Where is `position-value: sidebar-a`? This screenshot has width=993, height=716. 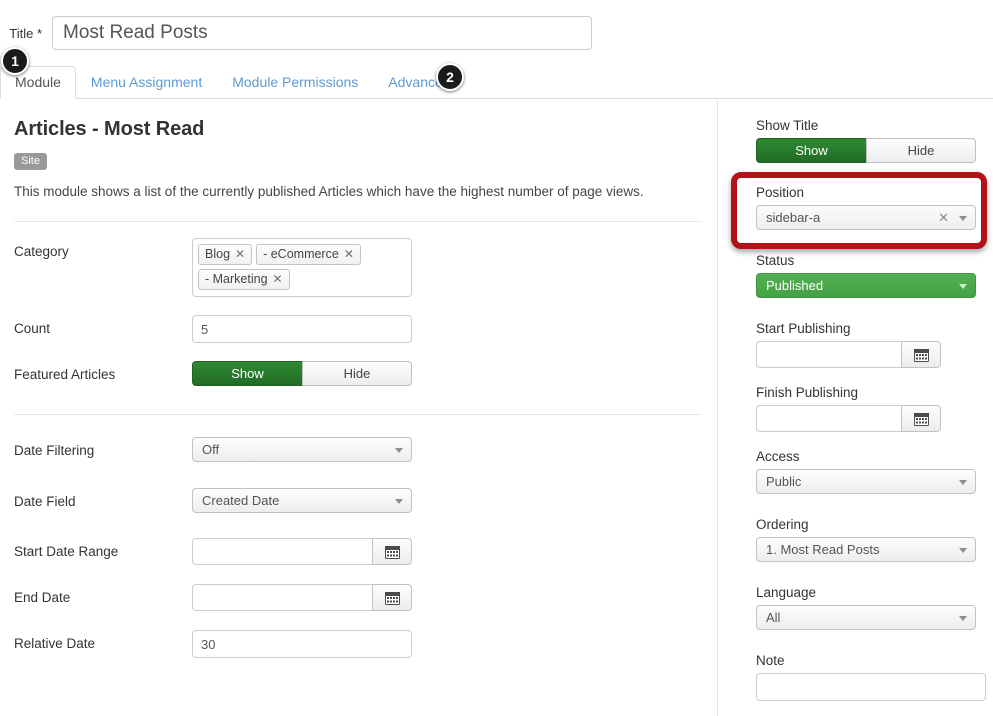 position-value: sidebar-a is located at coordinates (793, 217).